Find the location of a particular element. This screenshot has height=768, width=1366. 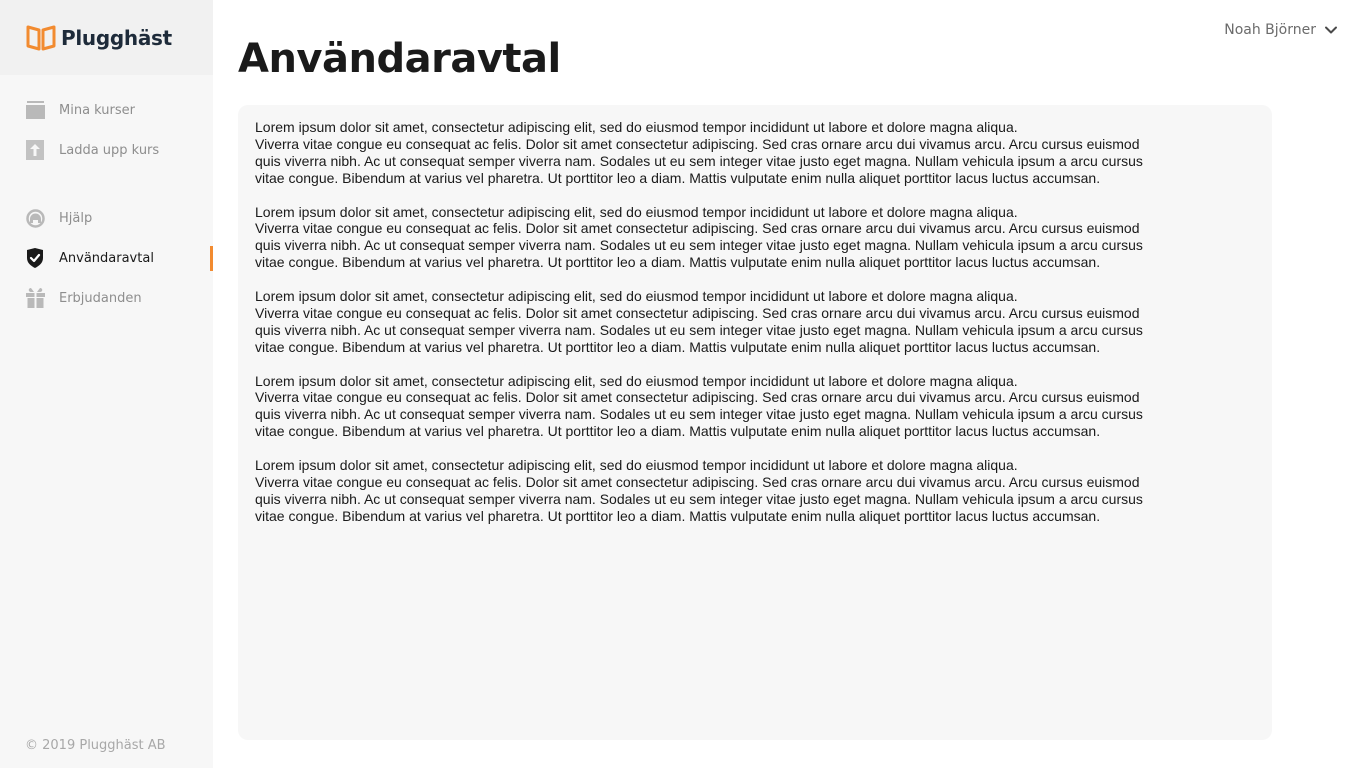

user-name: Noah Björner is located at coordinates (1270, 30).